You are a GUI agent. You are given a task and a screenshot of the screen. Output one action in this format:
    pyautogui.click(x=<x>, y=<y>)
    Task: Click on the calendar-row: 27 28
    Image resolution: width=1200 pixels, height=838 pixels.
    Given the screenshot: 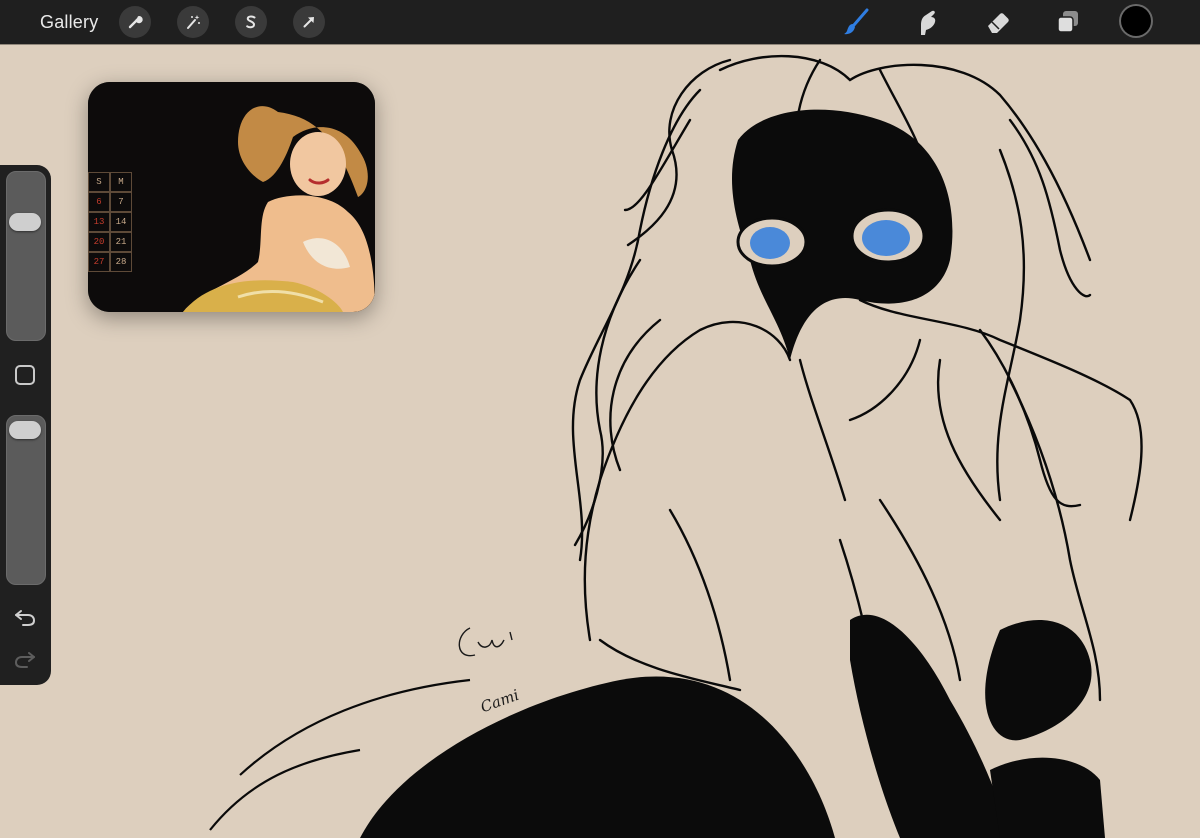 What is the action you would take?
    pyautogui.click(x=110, y=262)
    